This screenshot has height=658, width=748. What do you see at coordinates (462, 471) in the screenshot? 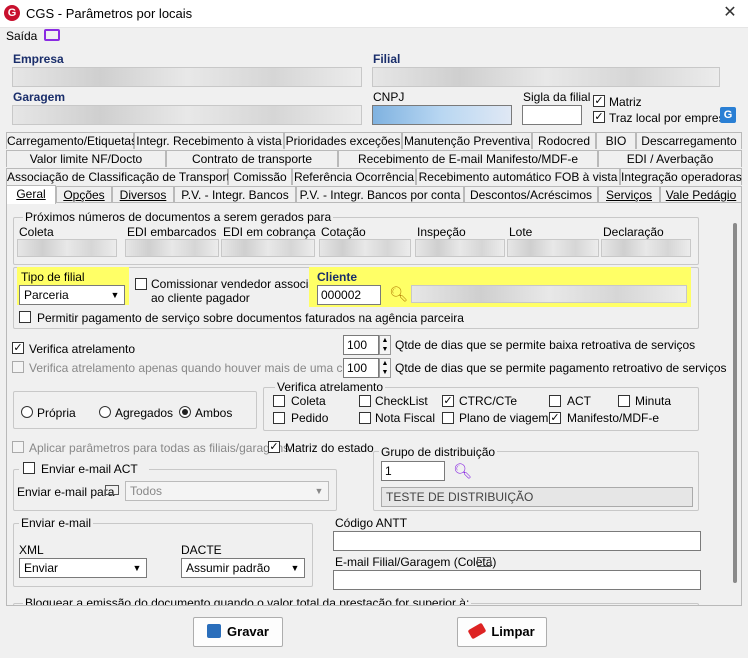
I see `search-icon-grupo: 🔍︎` at bounding box center [462, 471].